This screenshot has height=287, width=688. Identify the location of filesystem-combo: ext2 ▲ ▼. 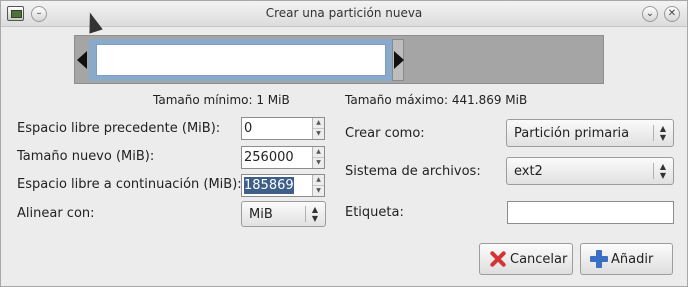
(590, 171).